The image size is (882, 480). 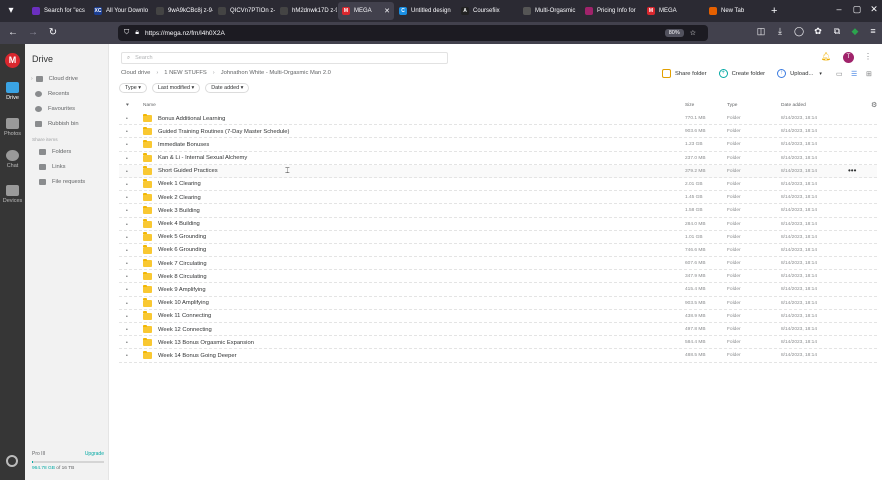 I want to click on breadcrumb-item: Cloud drive, so click(x=135, y=73).